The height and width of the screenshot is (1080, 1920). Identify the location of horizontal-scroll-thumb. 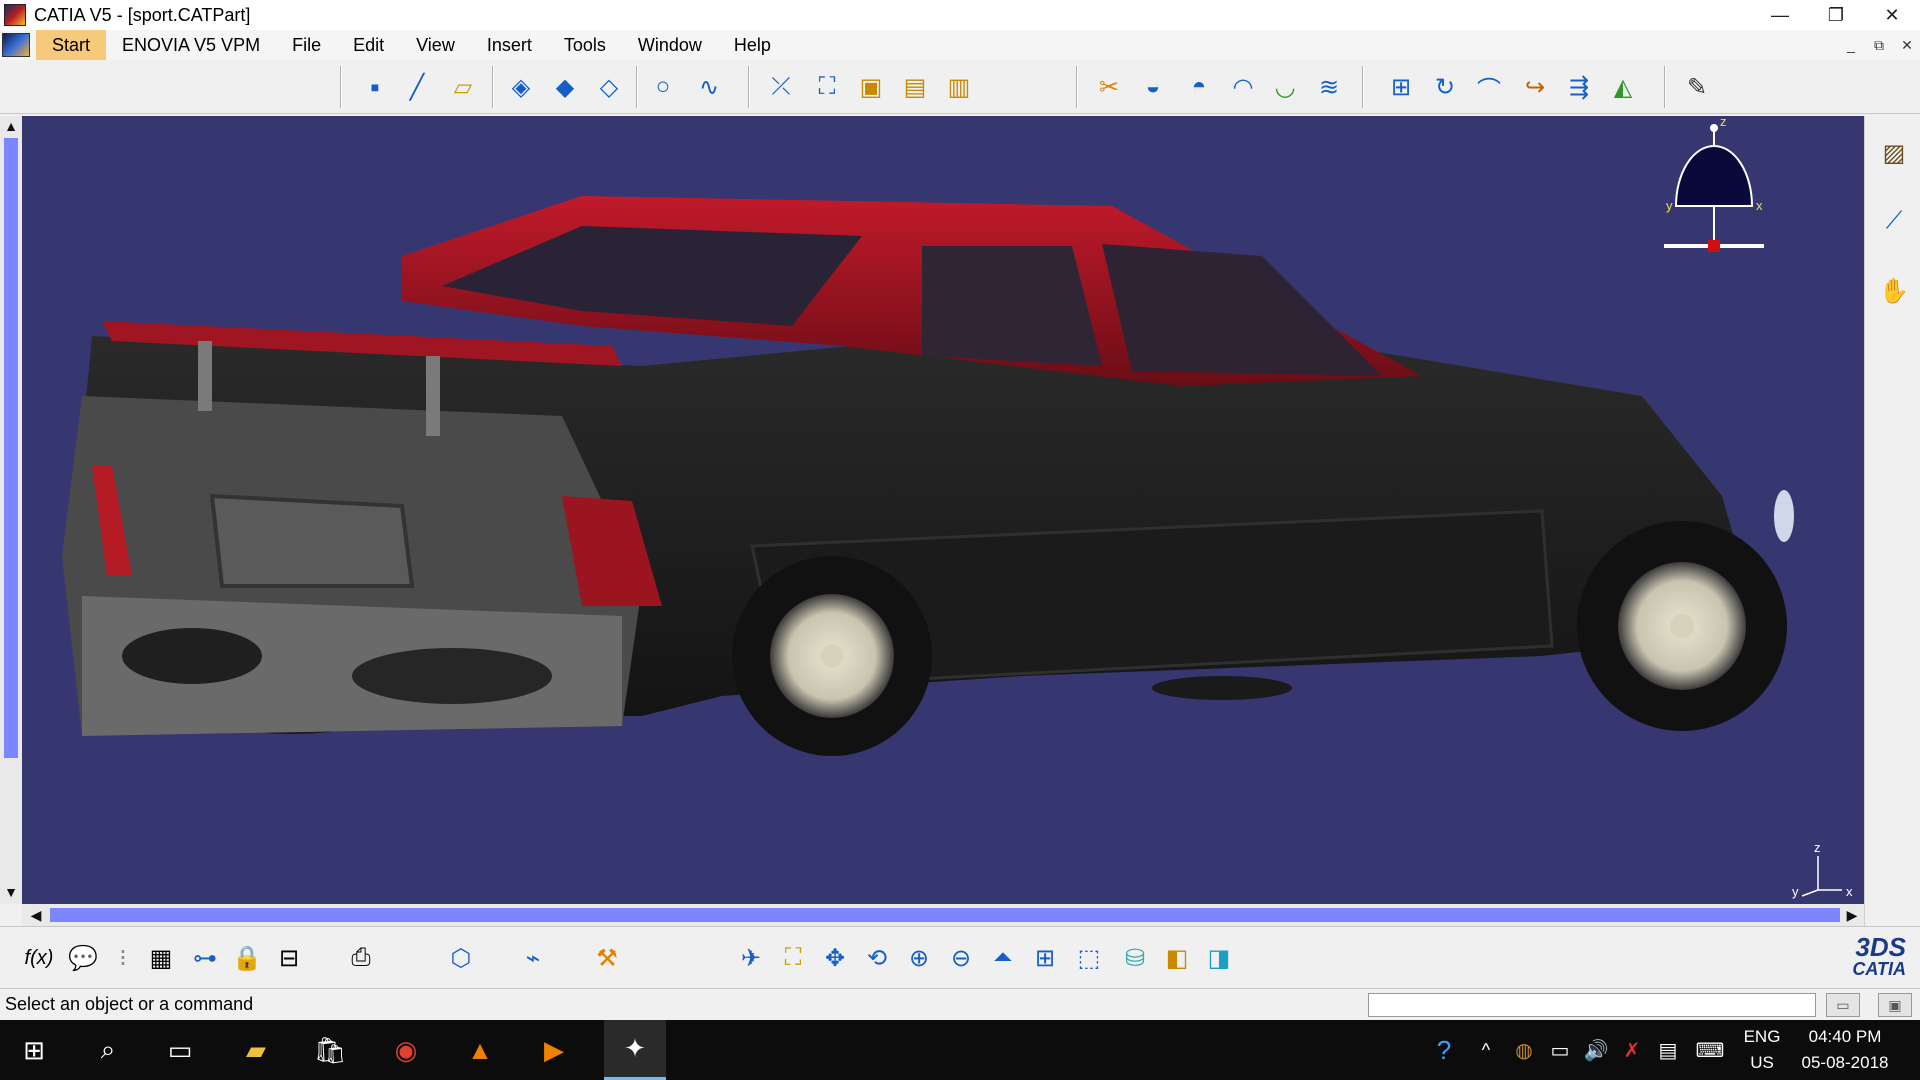
(945, 915).